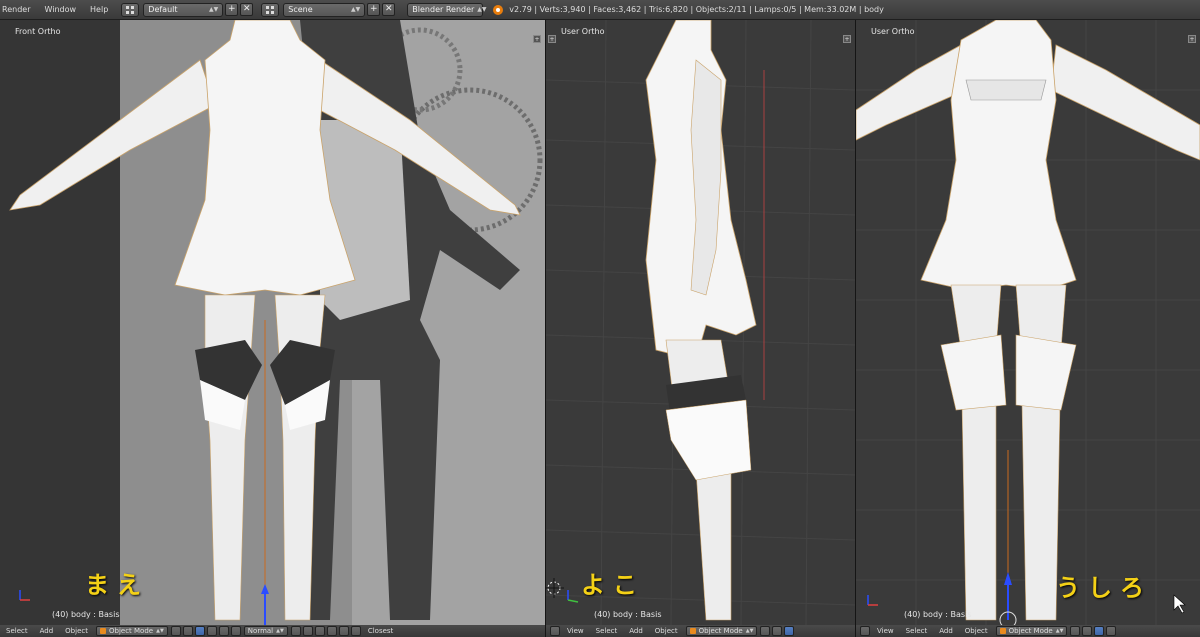  I want to click on viewport-header-side: View Select Add Object Object Mode ▲▼, so click(700, 631).